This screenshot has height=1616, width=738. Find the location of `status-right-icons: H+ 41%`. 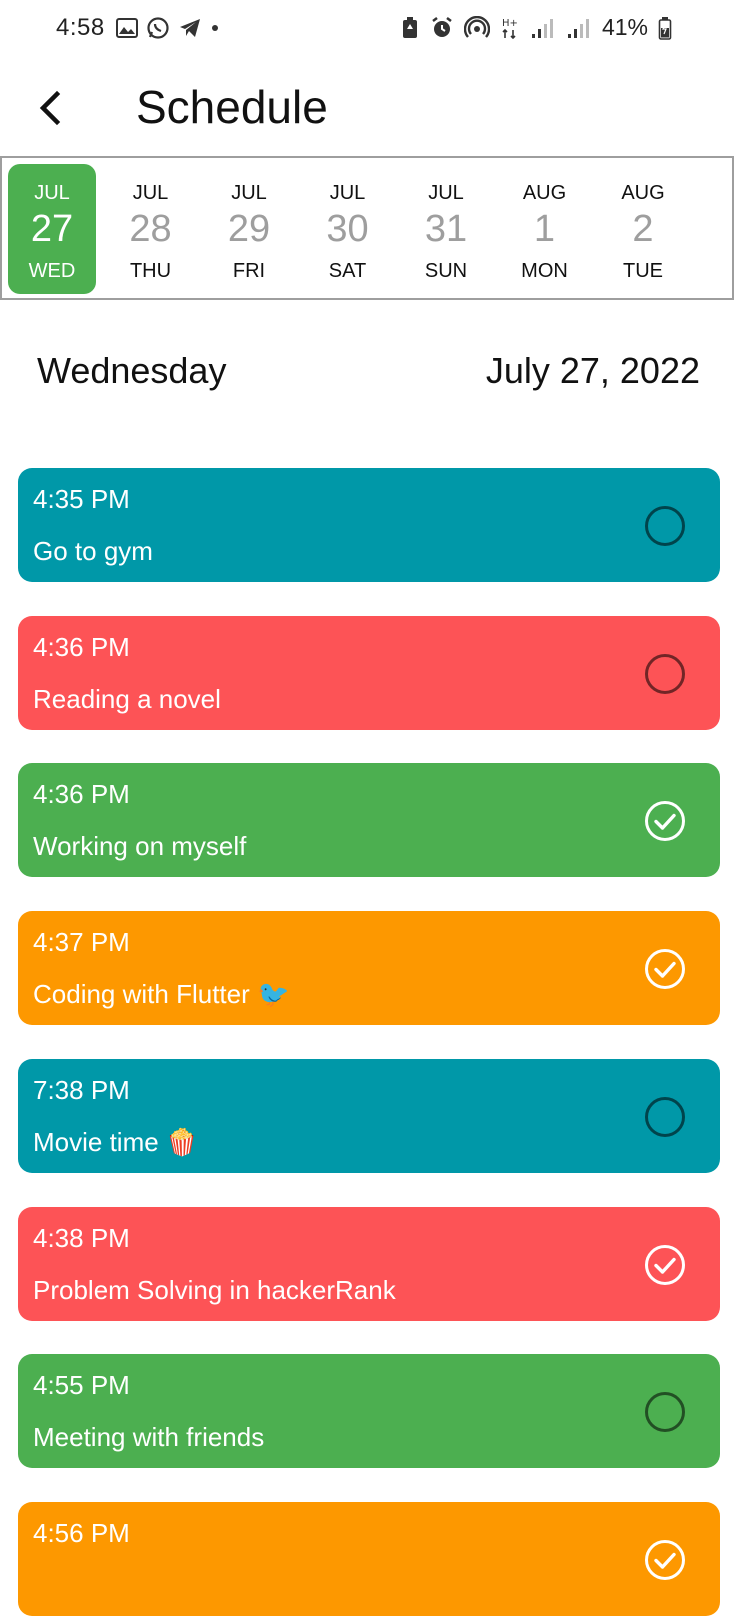

status-right-icons: H+ 41% is located at coordinates (536, 27).